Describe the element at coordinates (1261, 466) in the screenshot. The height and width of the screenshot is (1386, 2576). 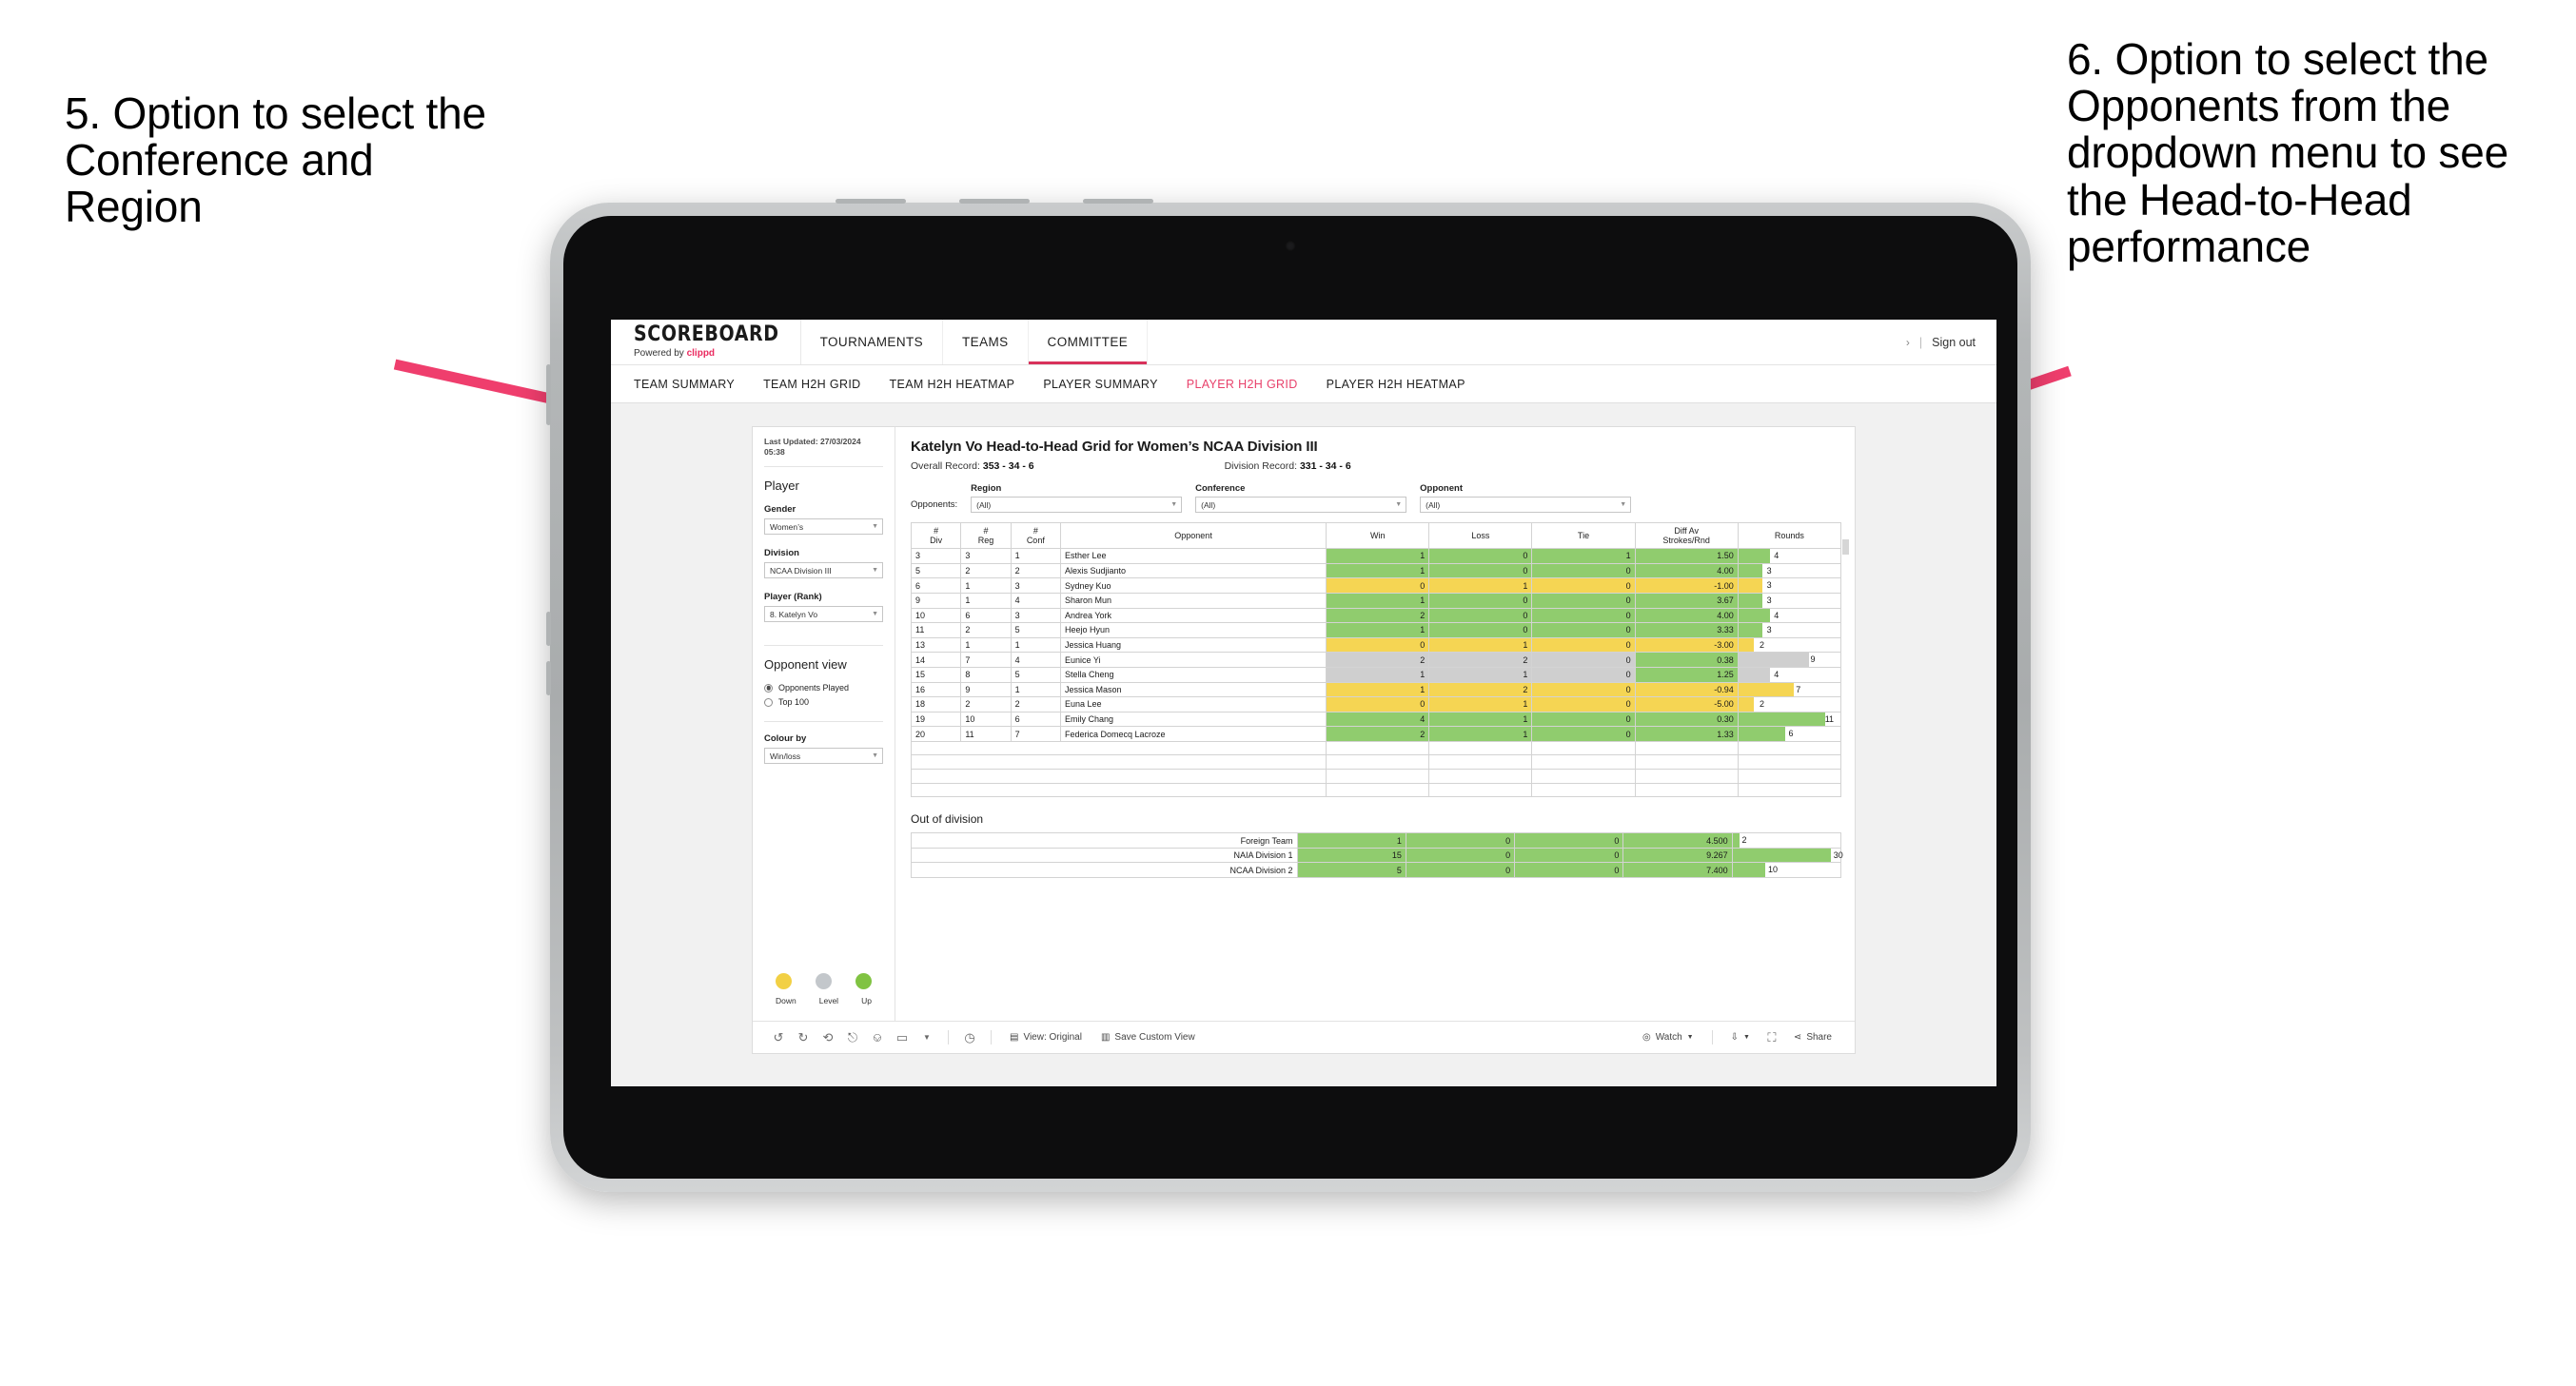
I see `division-record-label: Division Record:` at that location.